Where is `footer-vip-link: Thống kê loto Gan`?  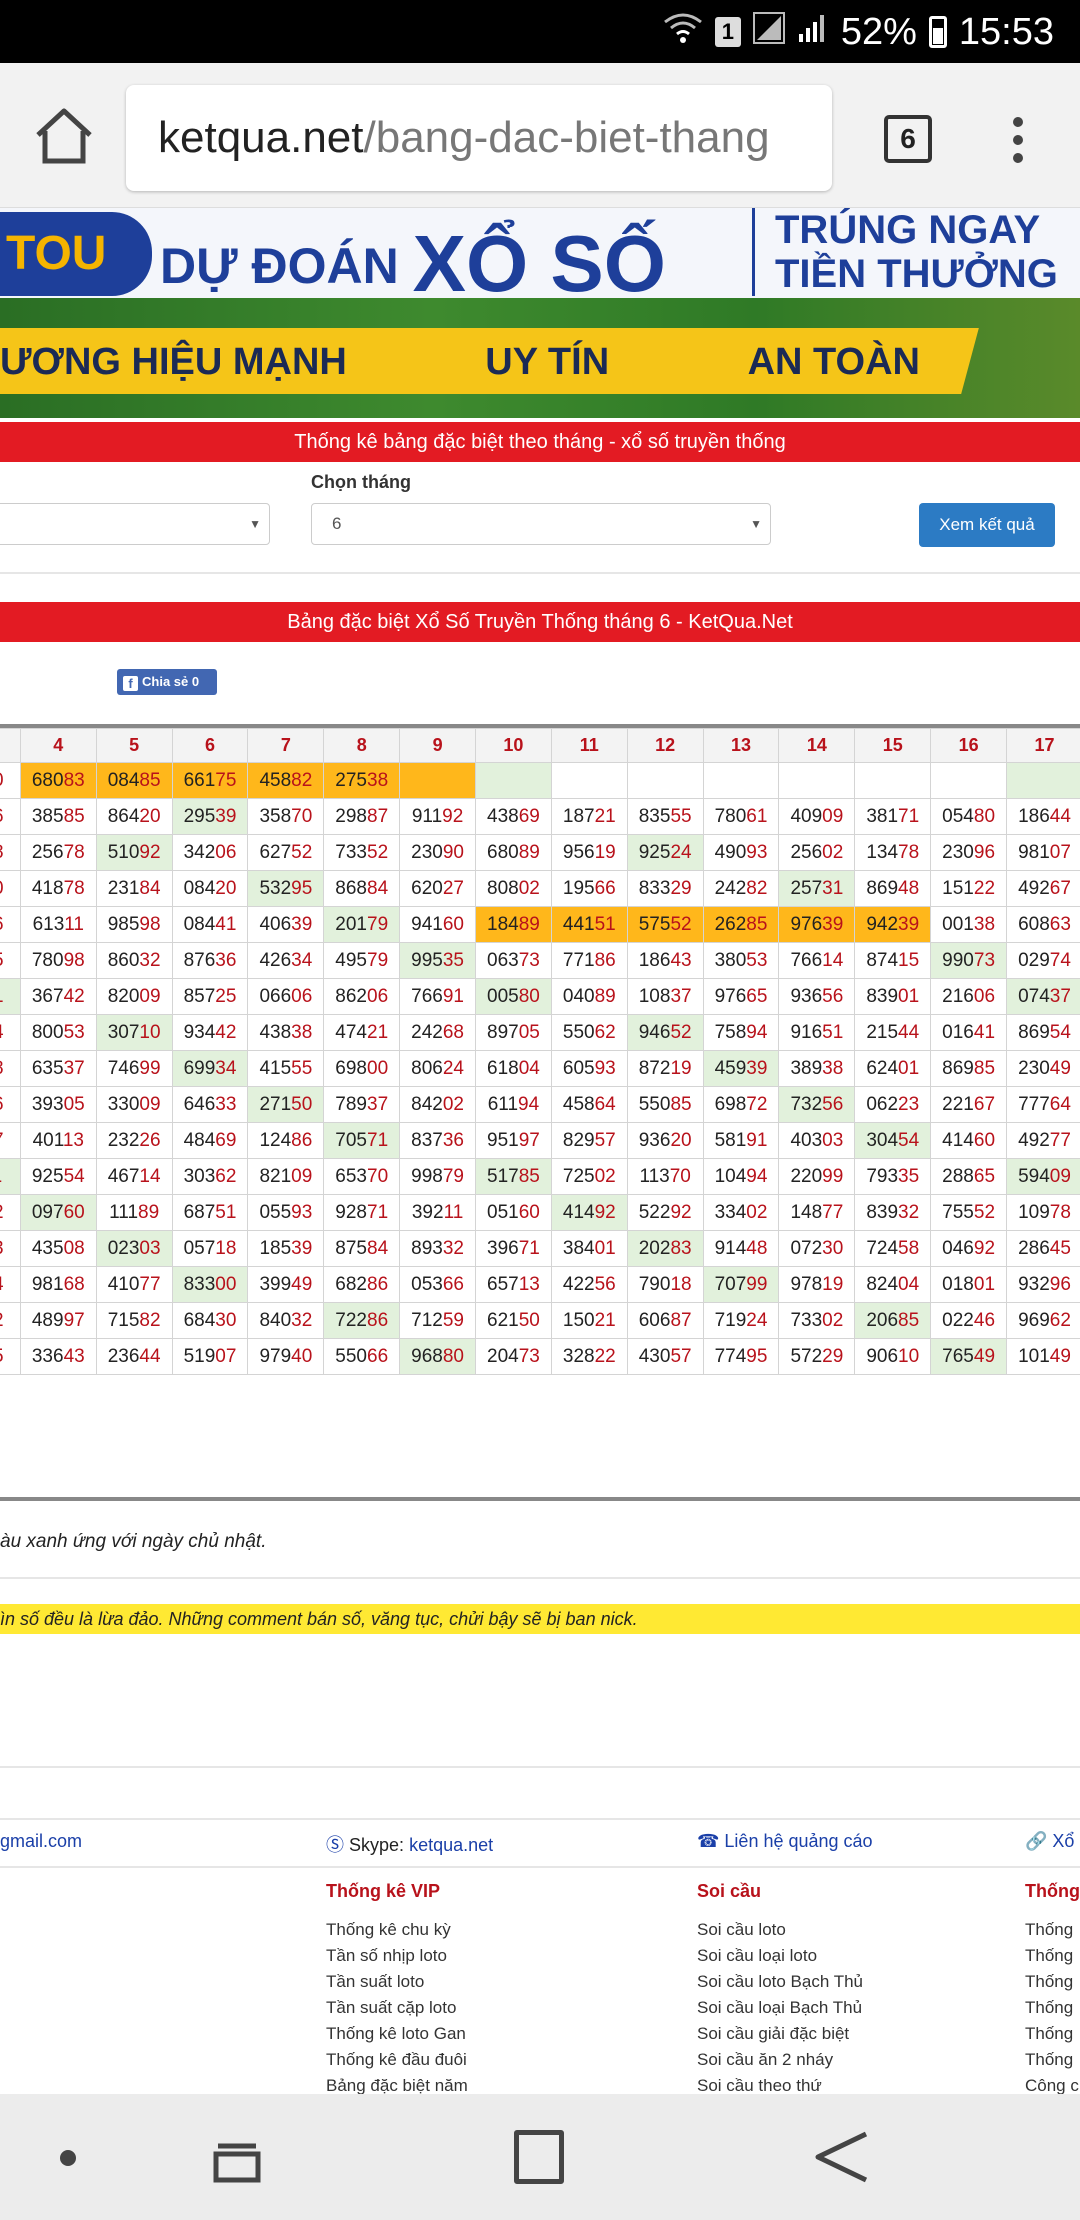 footer-vip-link: Thống kê loto Gan is located at coordinates (397, 2034).